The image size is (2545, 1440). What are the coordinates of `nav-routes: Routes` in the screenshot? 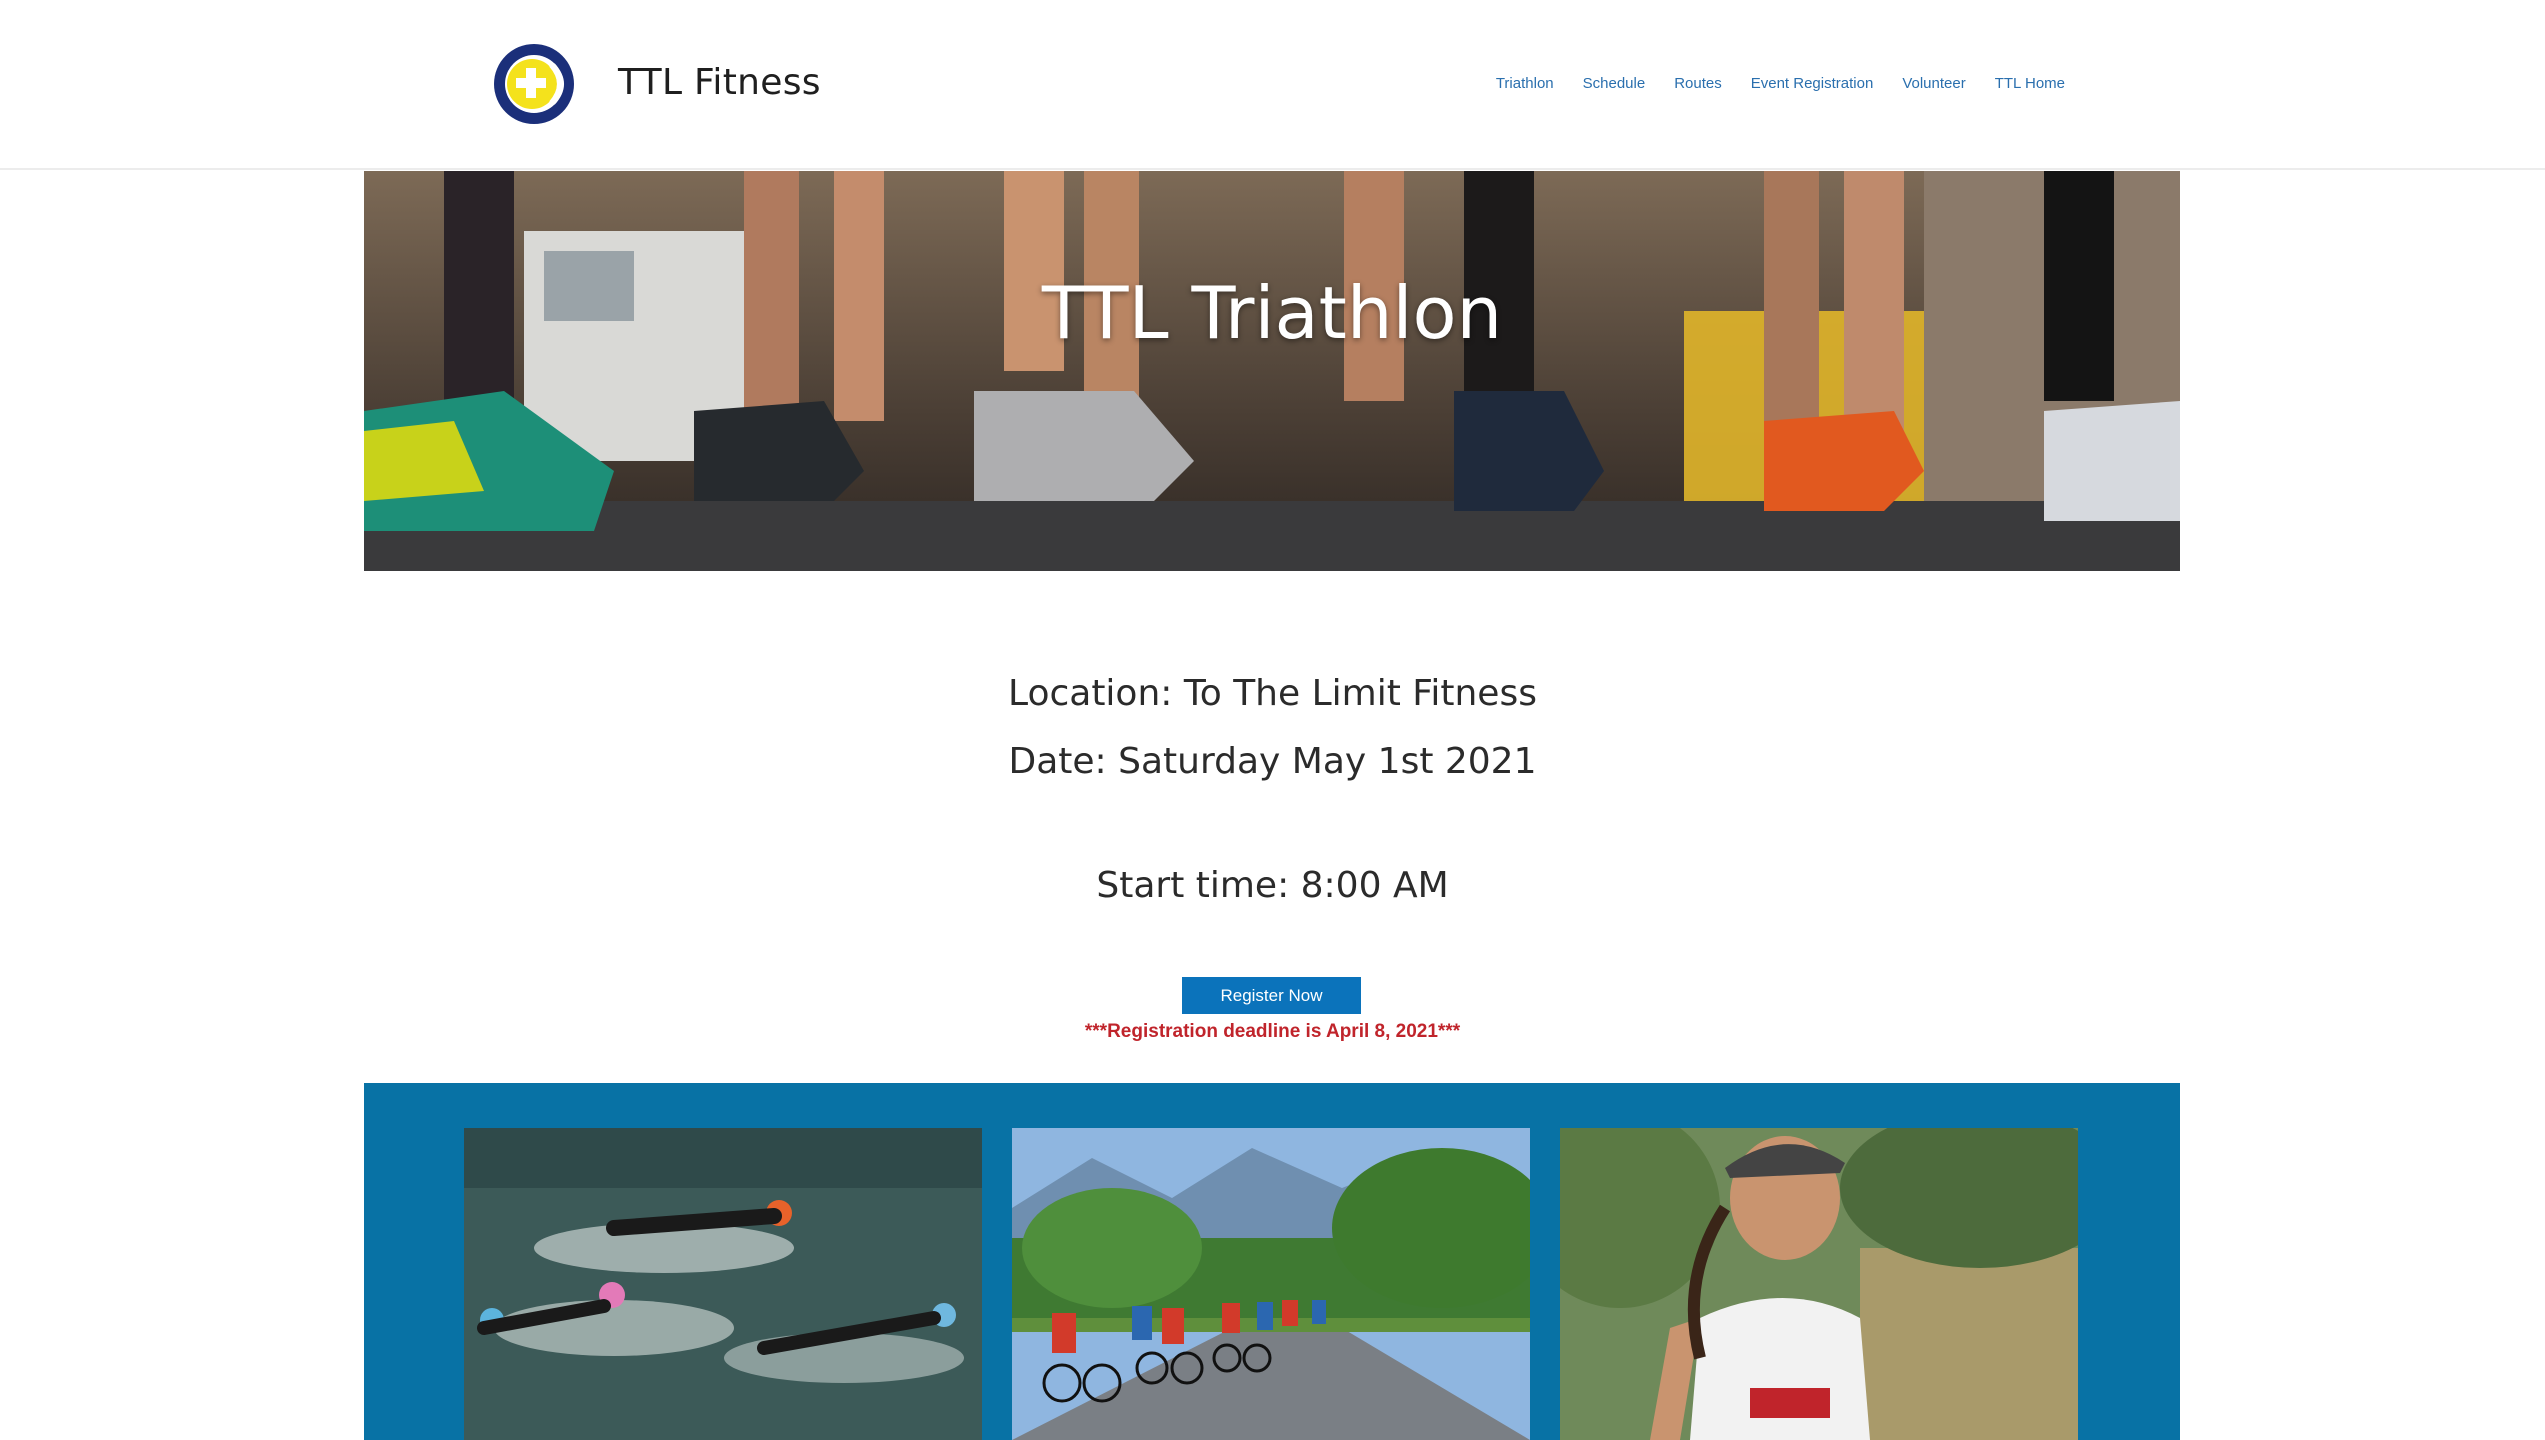 It's located at (1698, 83).